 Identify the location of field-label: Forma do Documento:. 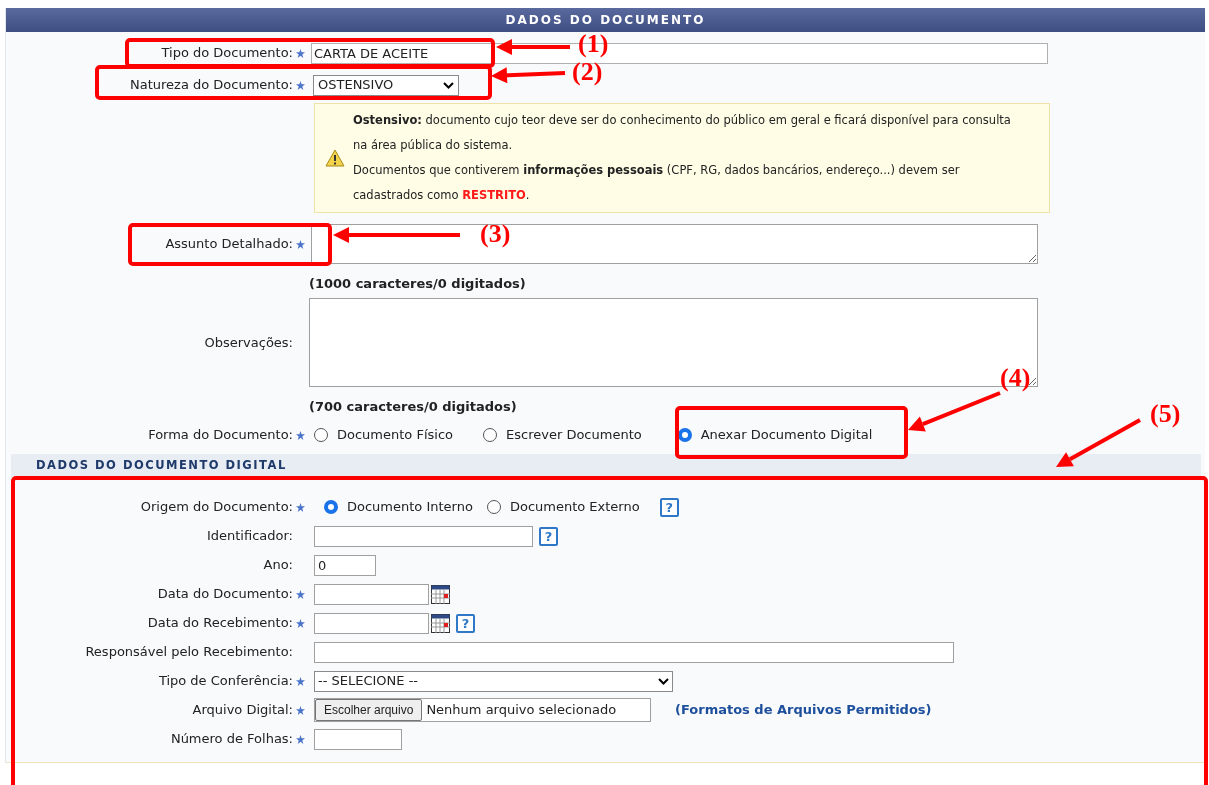
(220, 435).